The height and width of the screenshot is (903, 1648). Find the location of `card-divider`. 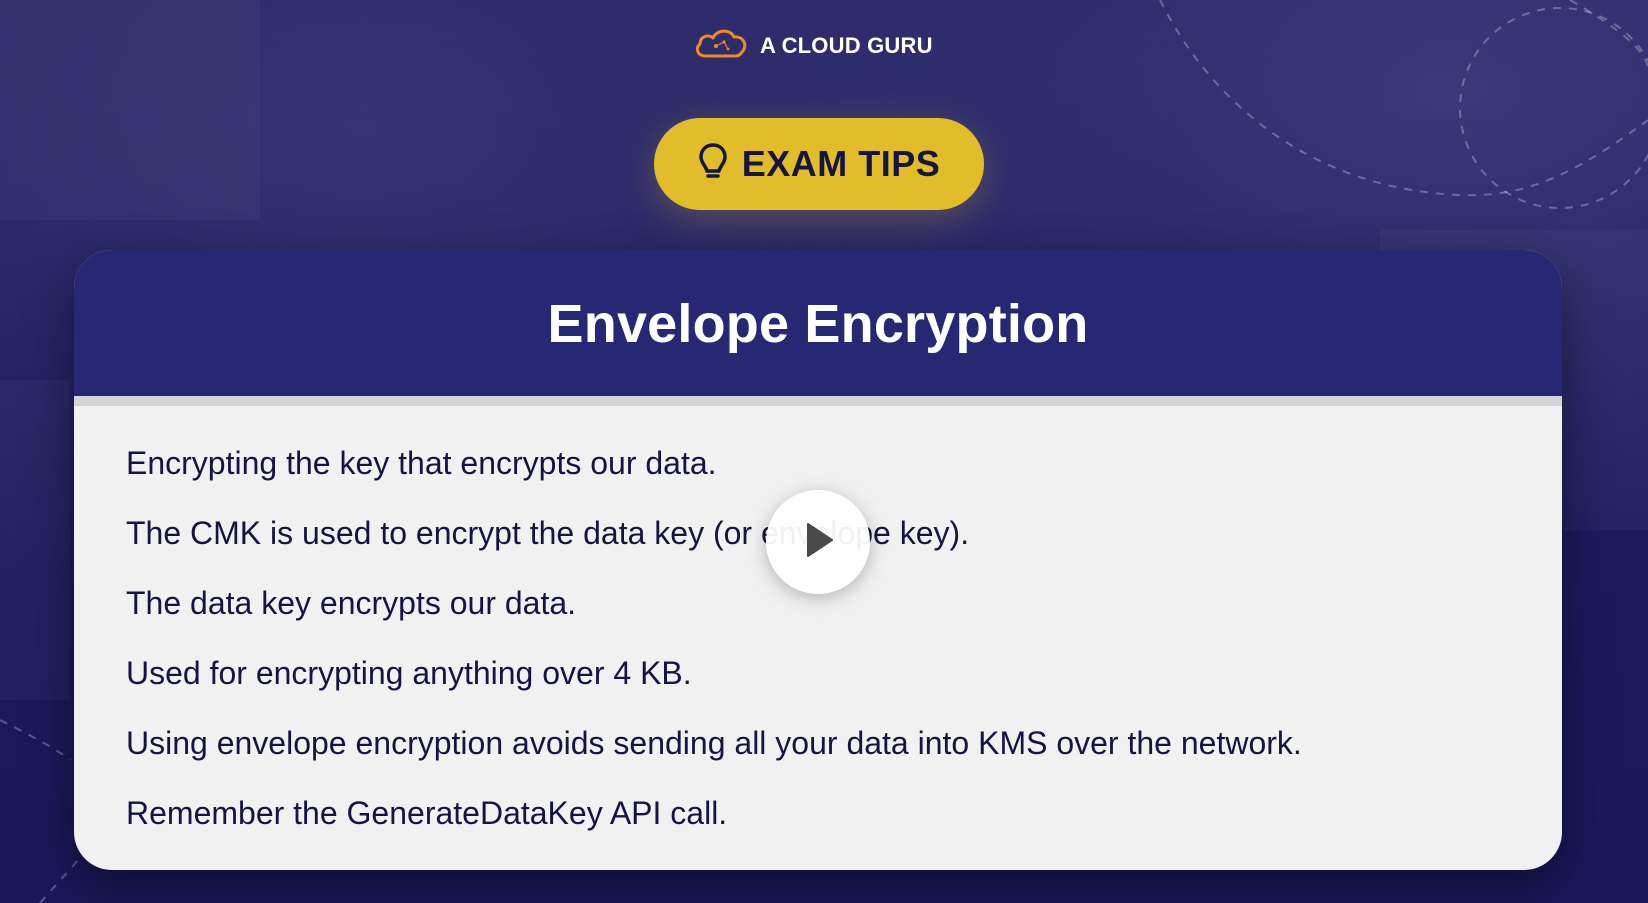

card-divider is located at coordinates (818, 401).